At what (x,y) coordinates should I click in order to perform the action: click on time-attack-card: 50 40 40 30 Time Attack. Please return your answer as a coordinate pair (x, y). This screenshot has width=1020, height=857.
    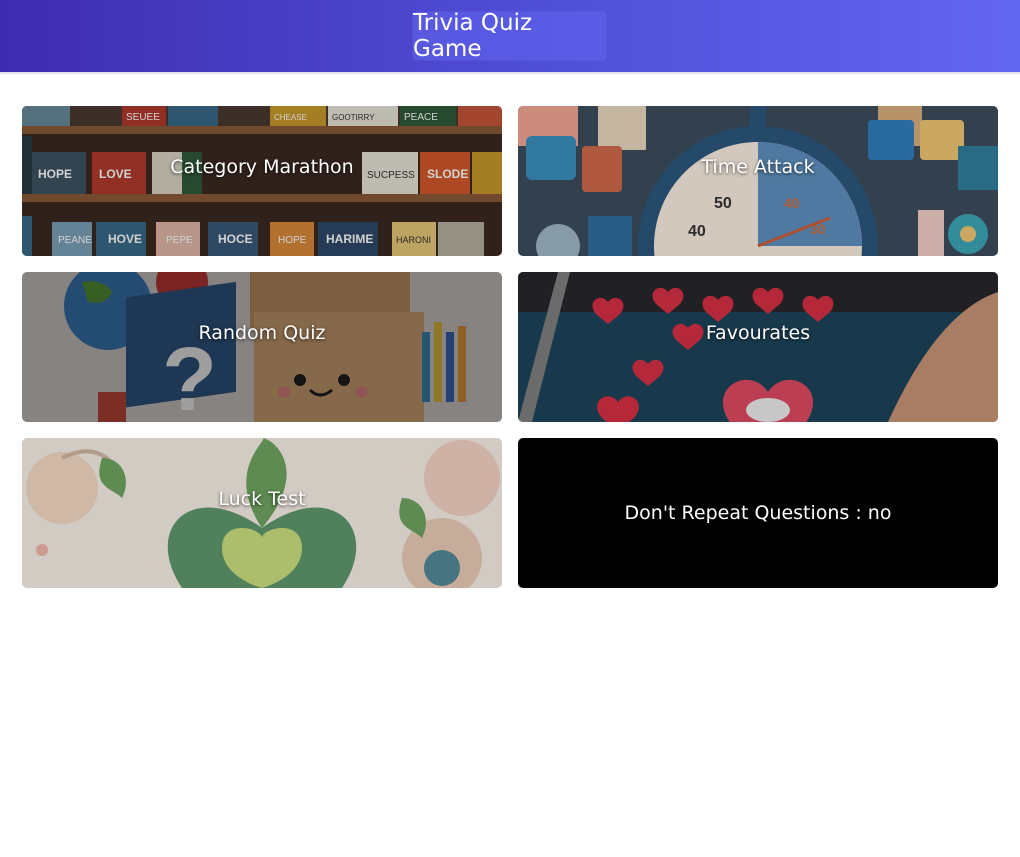
    Looking at the image, I should click on (758, 181).